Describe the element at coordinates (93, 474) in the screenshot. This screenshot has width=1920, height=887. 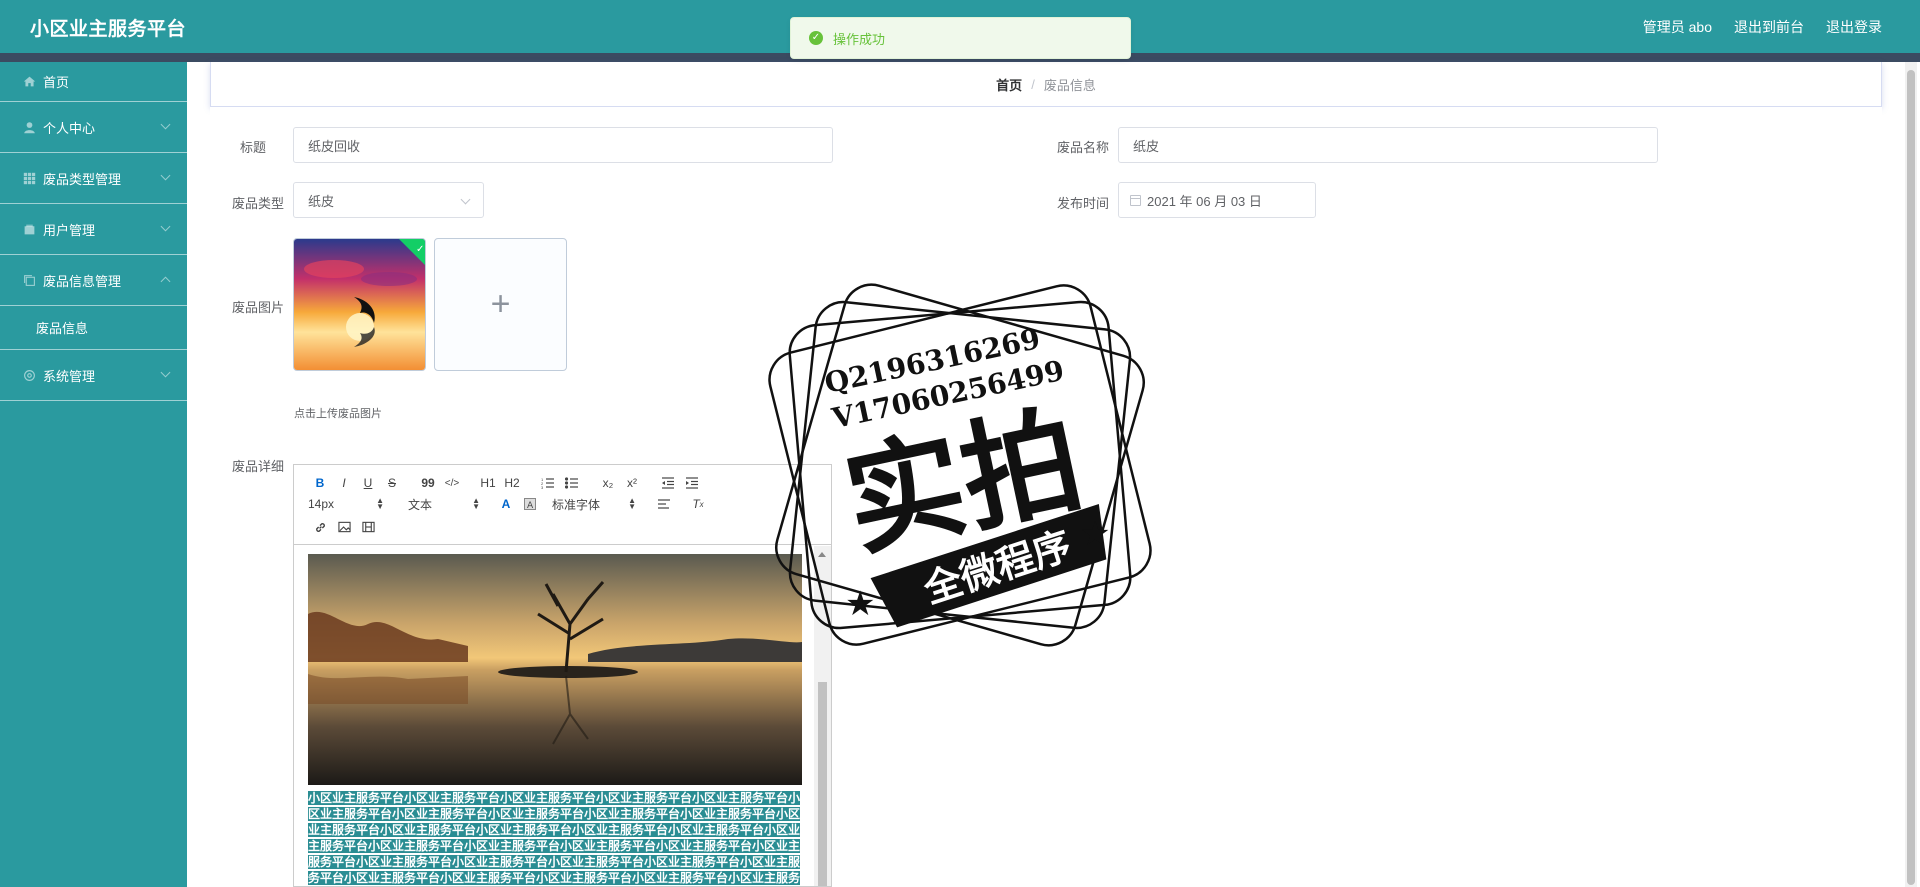
I see `sidebar: 首页 个人中心 废品类型管理 用户管理 废品信息管理 废品信息 系统管理` at that location.